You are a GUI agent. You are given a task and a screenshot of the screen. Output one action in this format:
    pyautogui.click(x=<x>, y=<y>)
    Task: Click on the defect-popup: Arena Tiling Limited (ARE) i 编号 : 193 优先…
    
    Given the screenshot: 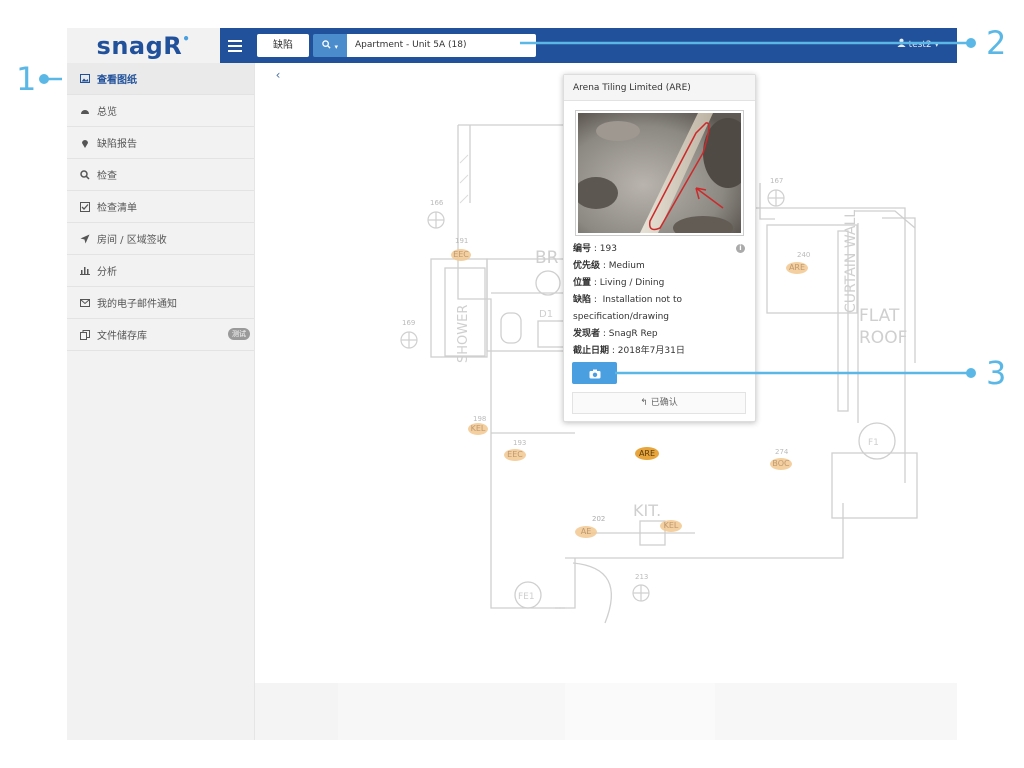 What is the action you would take?
    pyautogui.click(x=659, y=248)
    